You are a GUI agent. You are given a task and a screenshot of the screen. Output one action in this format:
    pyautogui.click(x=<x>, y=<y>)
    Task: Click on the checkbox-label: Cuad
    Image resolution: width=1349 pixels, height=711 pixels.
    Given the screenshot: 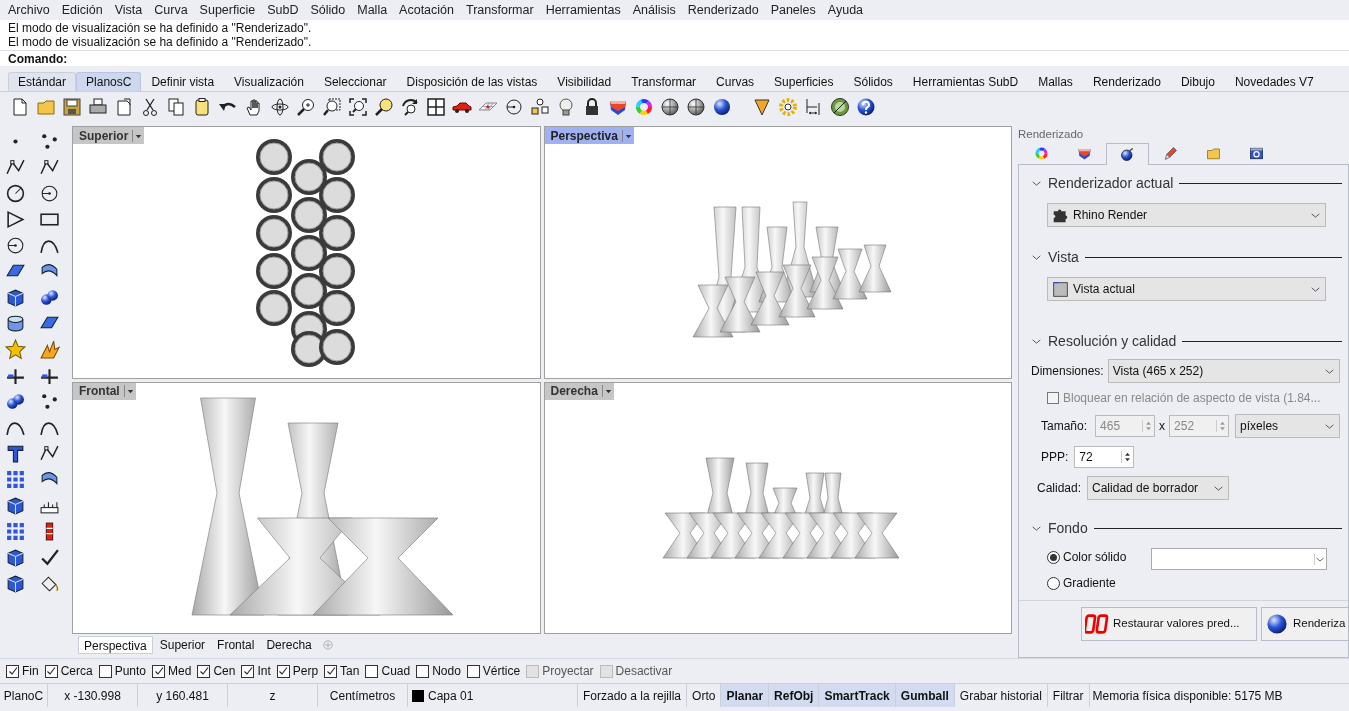 What is the action you would take?
    pyautogui.click(x=396, y=671)
    